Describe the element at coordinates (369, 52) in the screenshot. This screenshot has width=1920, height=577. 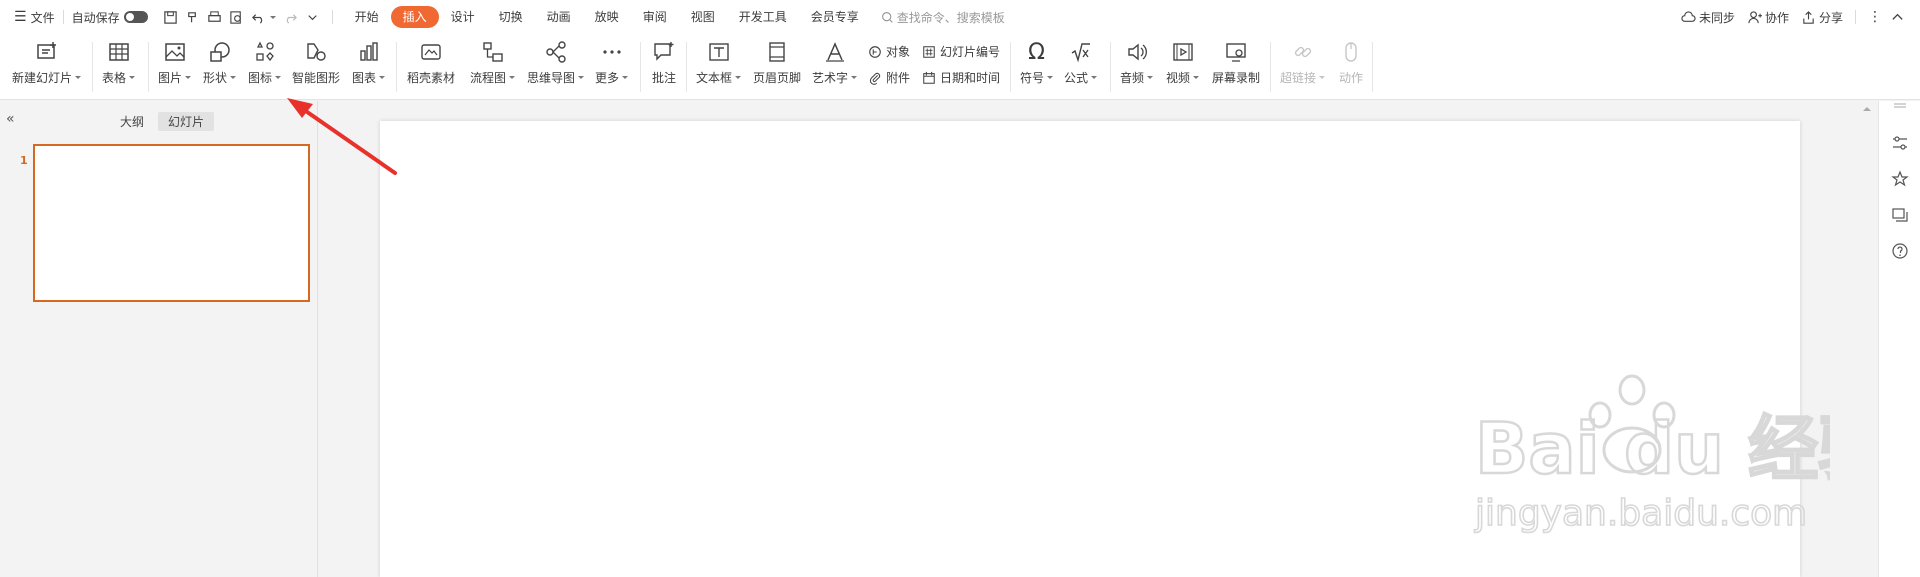
I see `bar-chart-icon` at that location.